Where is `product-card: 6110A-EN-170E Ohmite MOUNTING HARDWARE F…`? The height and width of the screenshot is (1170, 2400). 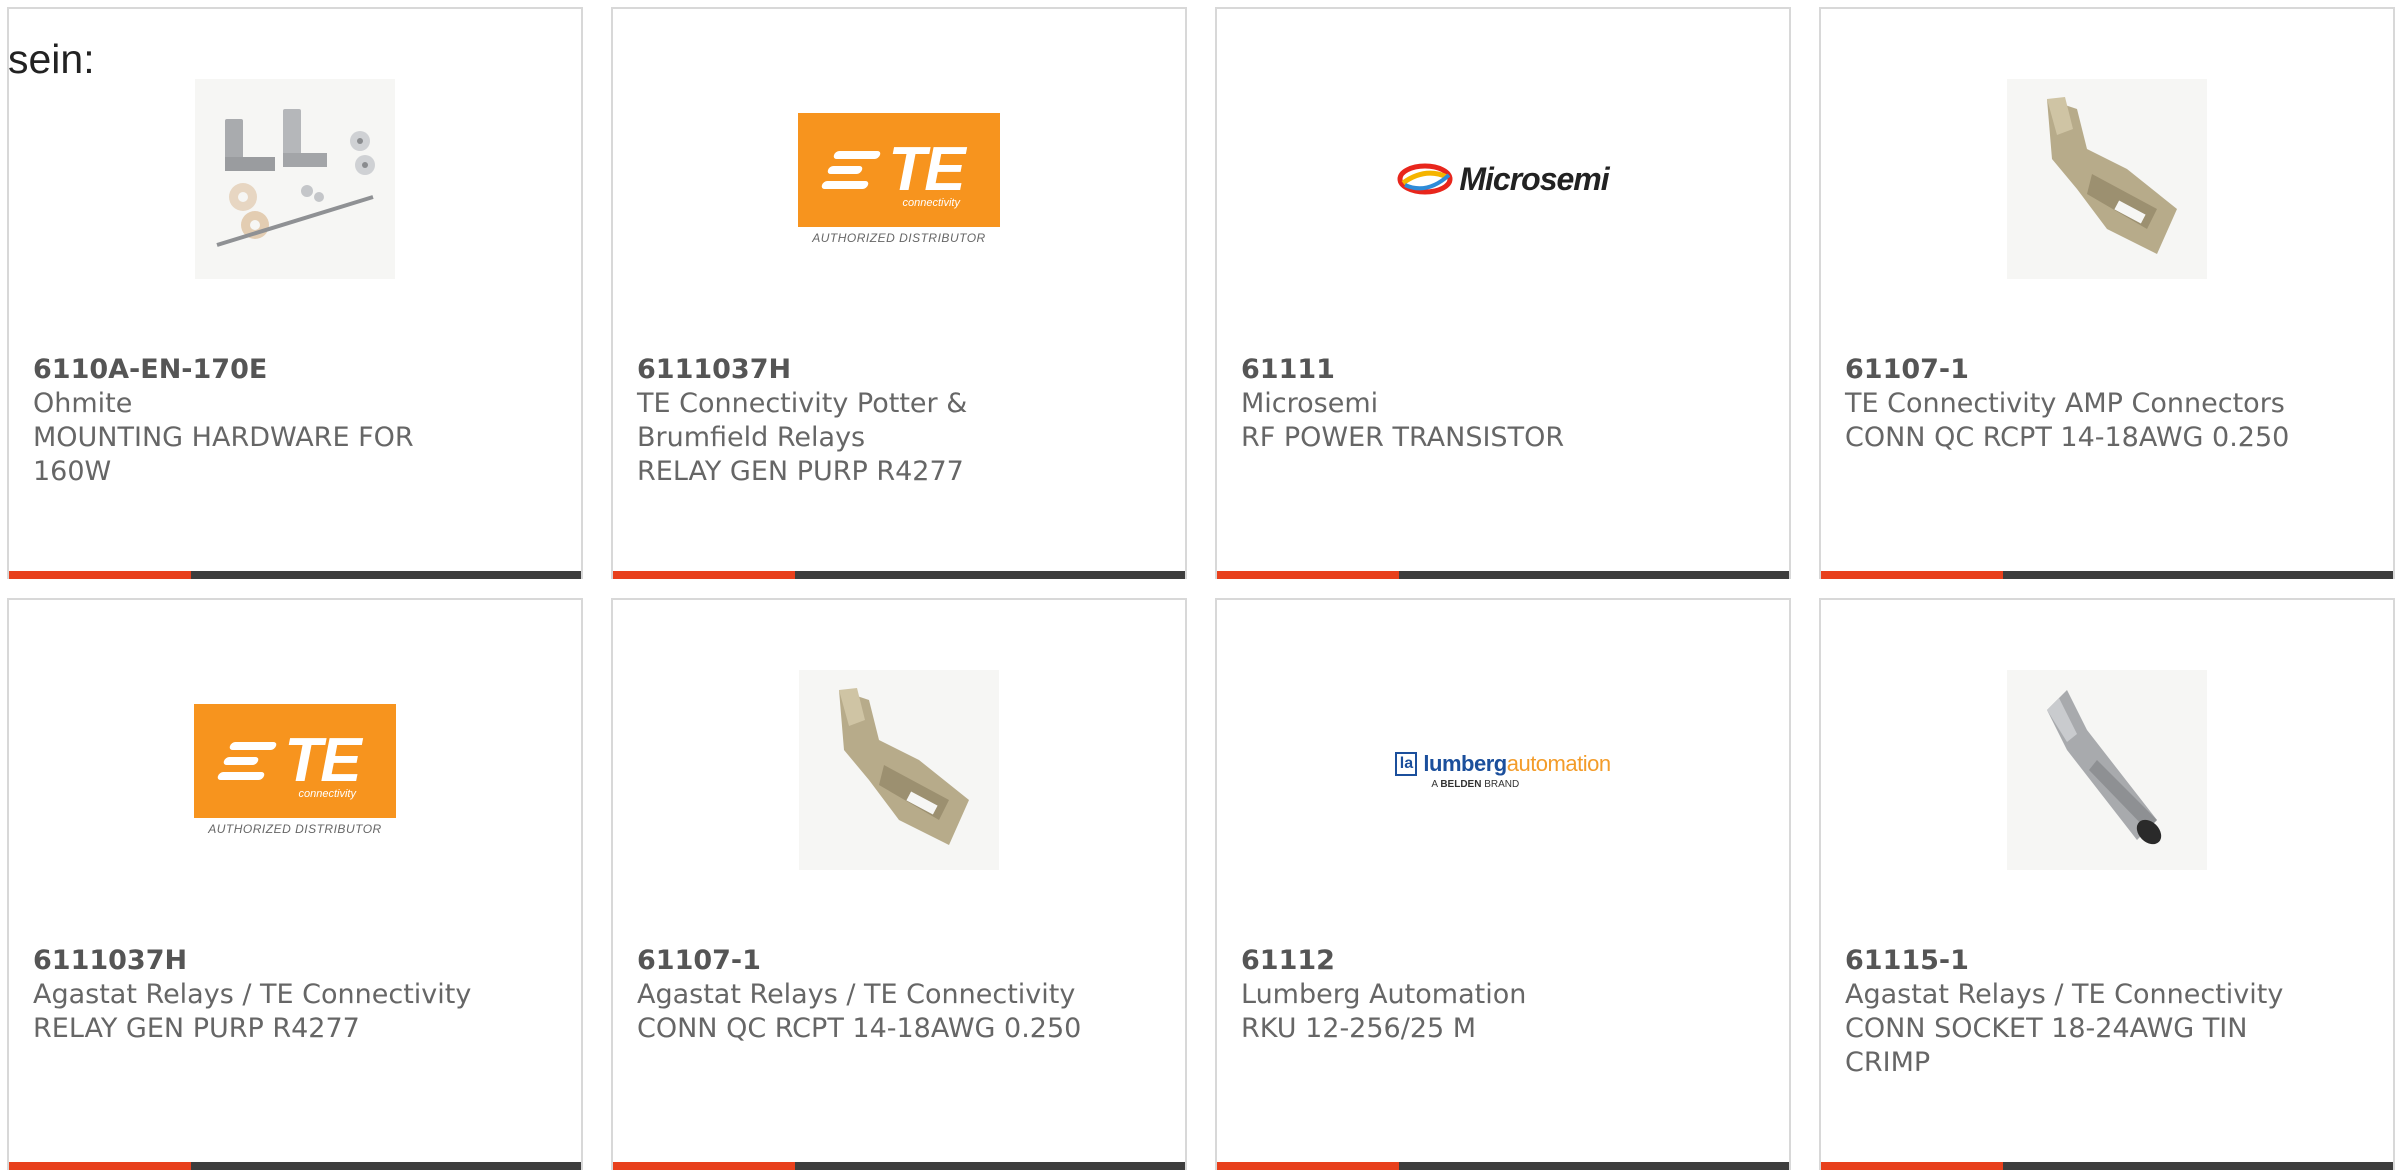
product-card: 6110A-EN-170E Ohmite MOUNTING HARDWARE F… is located at coordinates (295, 293).